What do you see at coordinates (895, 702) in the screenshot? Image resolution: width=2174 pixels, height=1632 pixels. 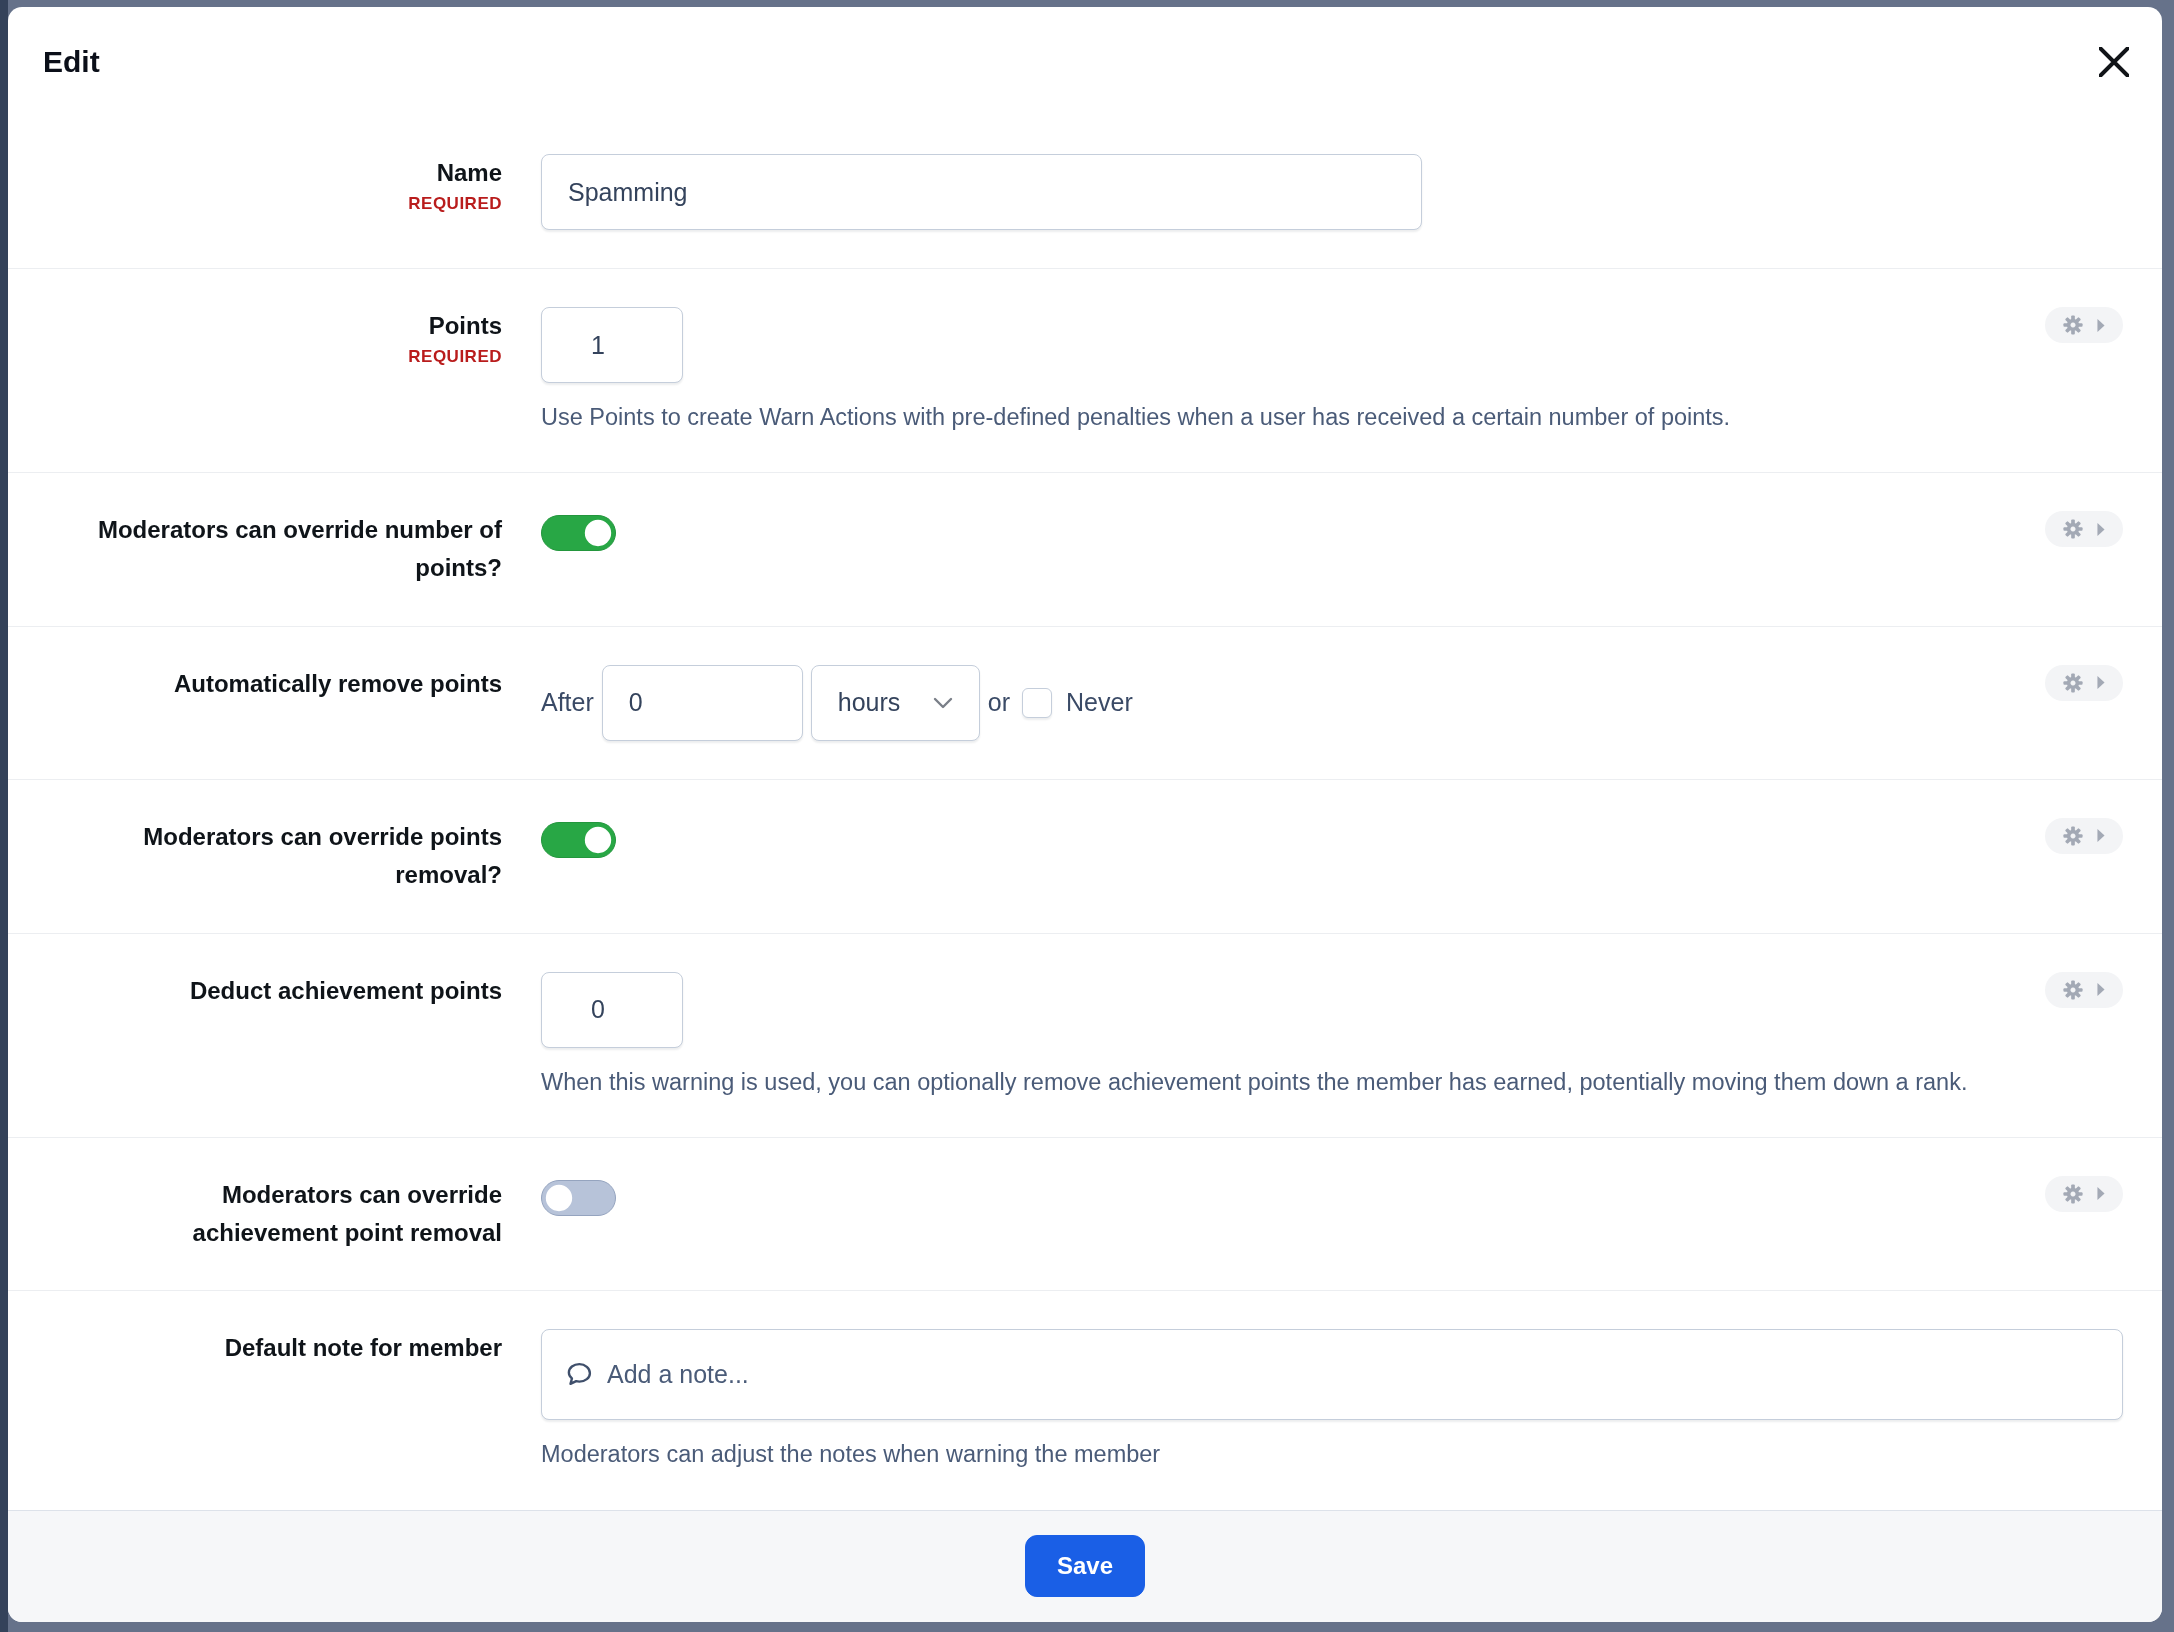 I see `unit-dropdown: hours` at bounding box center [895, 702].